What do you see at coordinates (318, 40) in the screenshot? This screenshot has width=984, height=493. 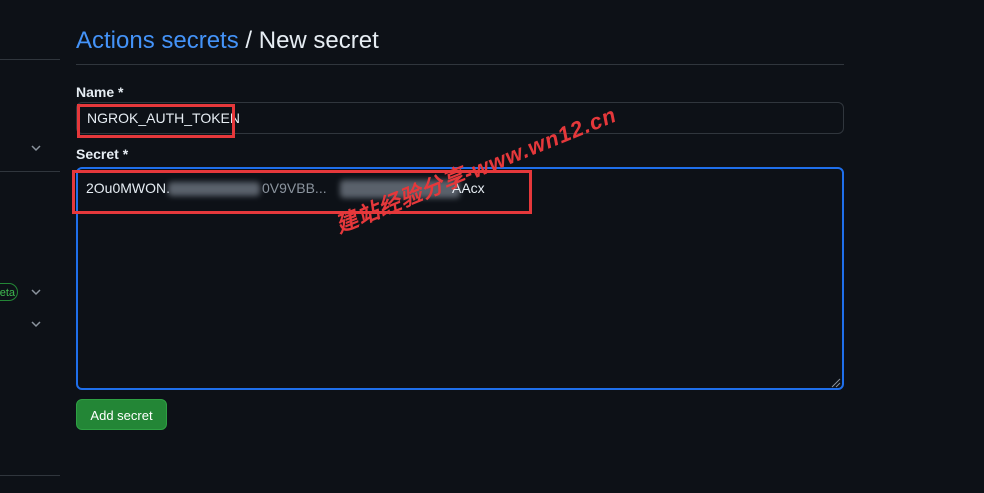 I see `breadcrumb-current: New secret` at bounding box center [318, 40].